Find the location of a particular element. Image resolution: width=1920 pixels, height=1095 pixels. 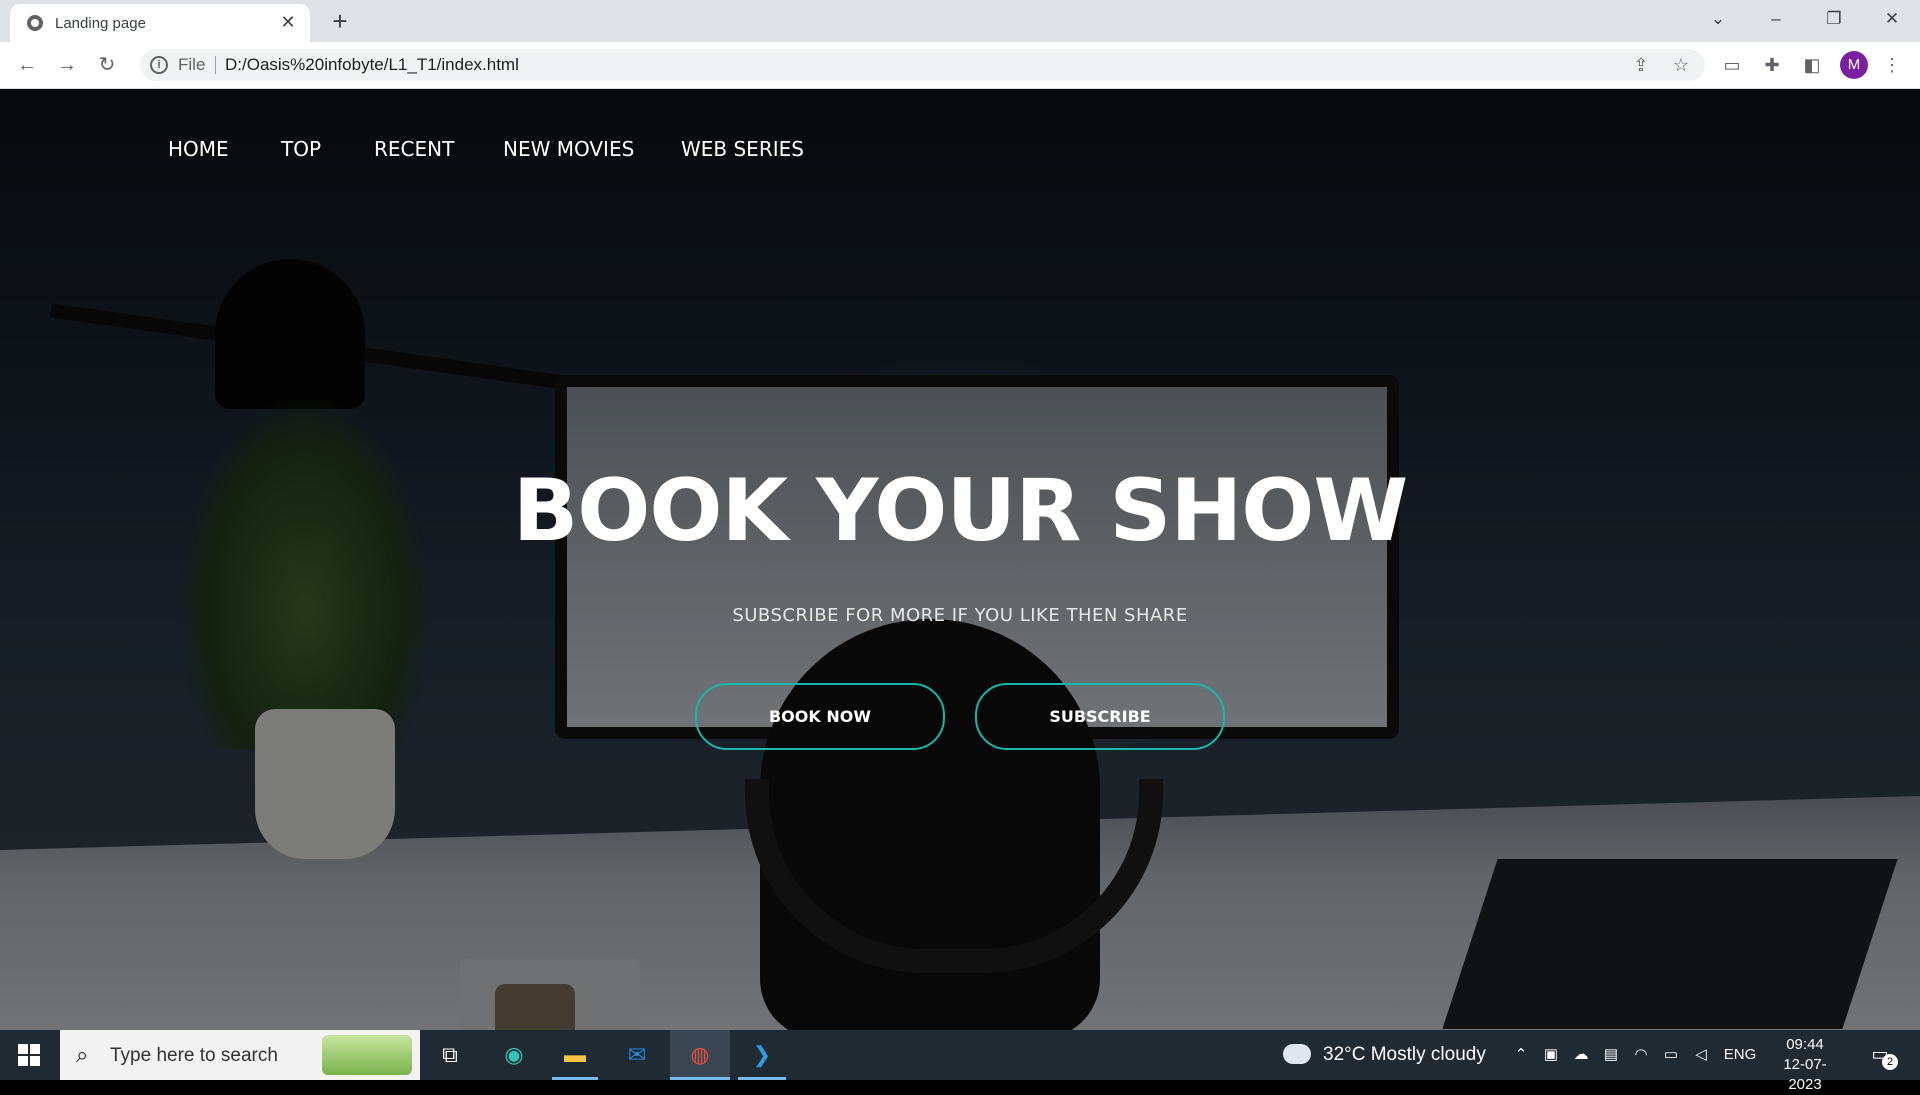

clock-date: 12-07-2023 is located at coordinates (1805, 1074).